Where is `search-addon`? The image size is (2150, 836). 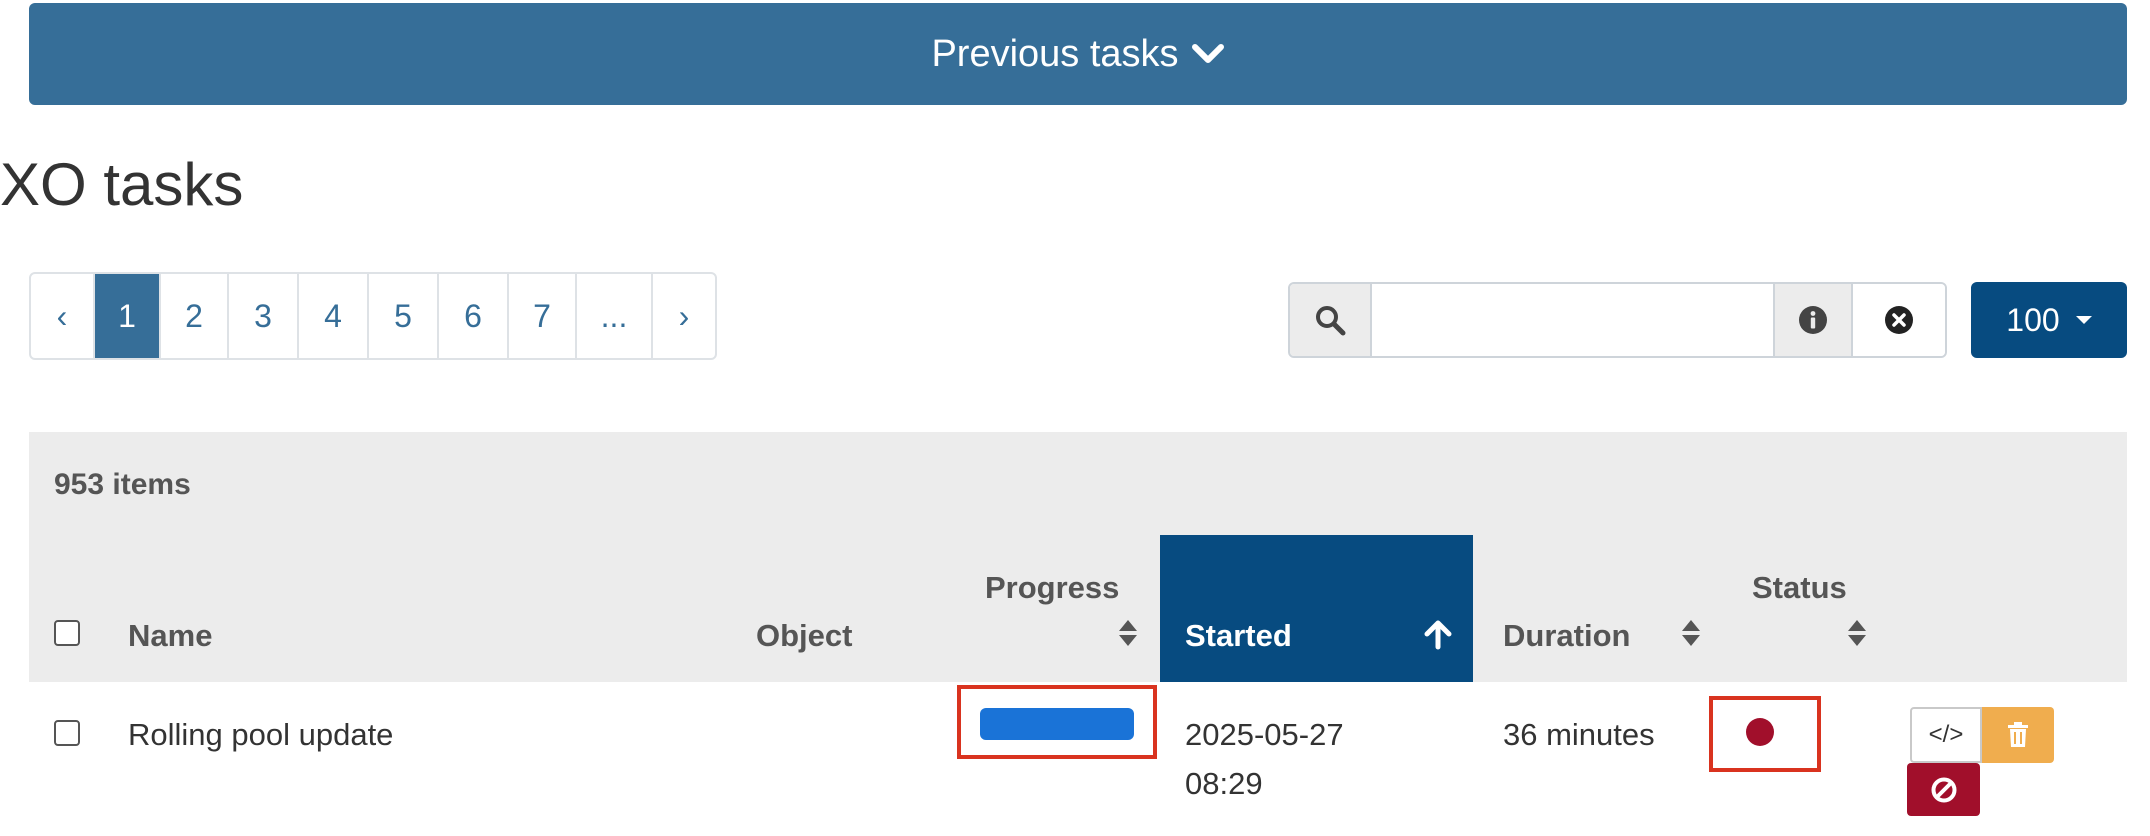
search-addon is located at coordinates (1331, 320).